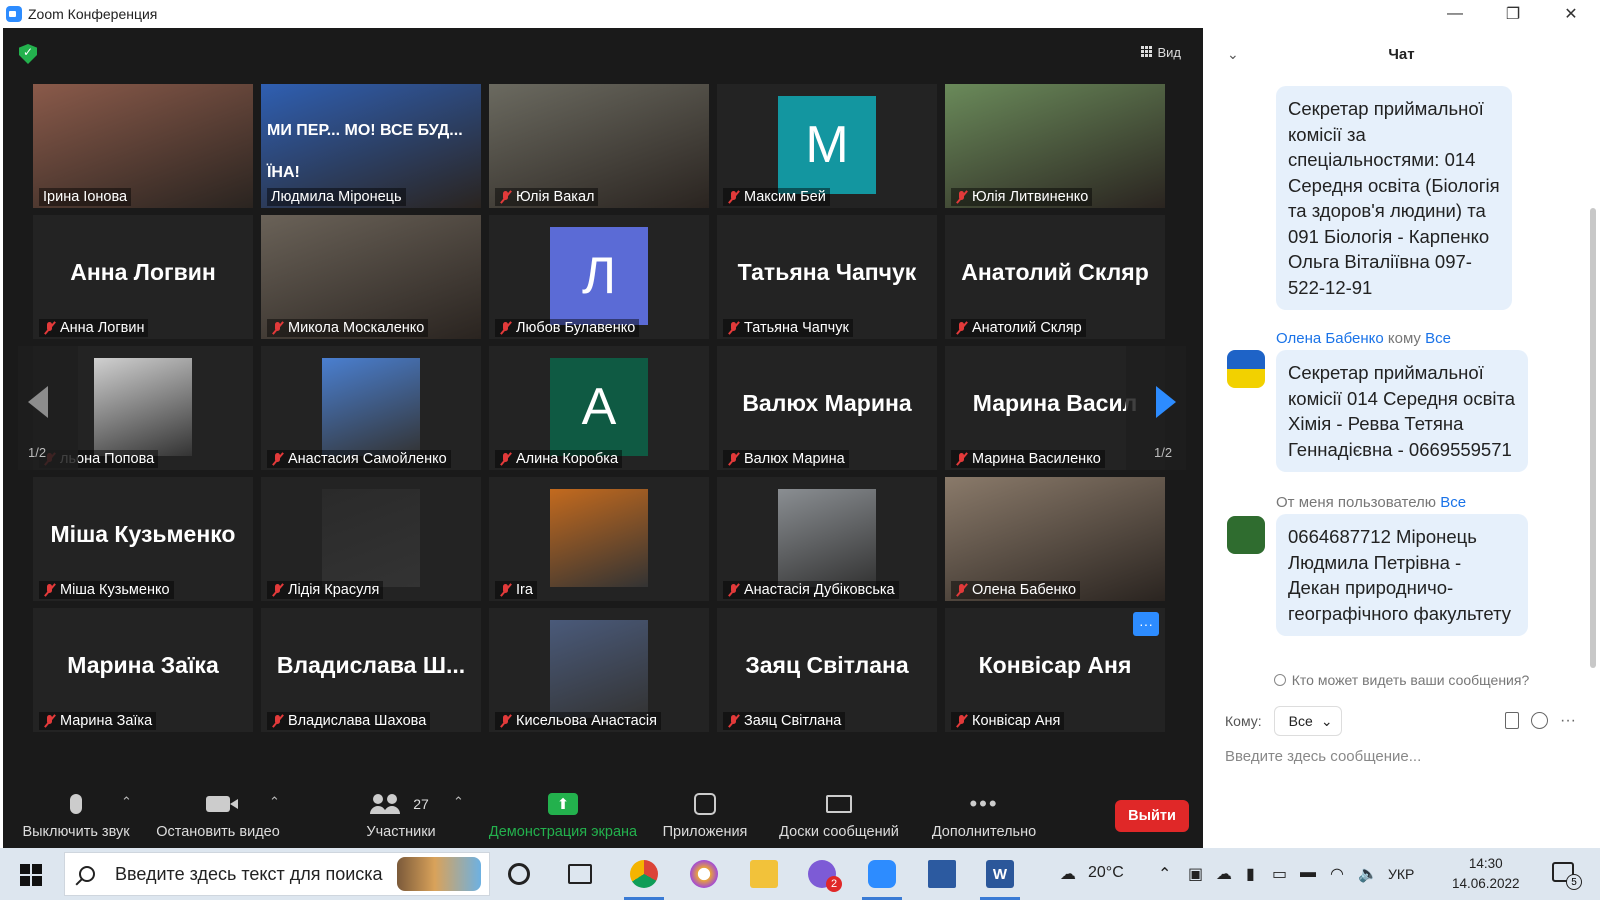 This screenshot has width=1600, height=900. I want to click on display-icon: ▭, so click(1279, 874).